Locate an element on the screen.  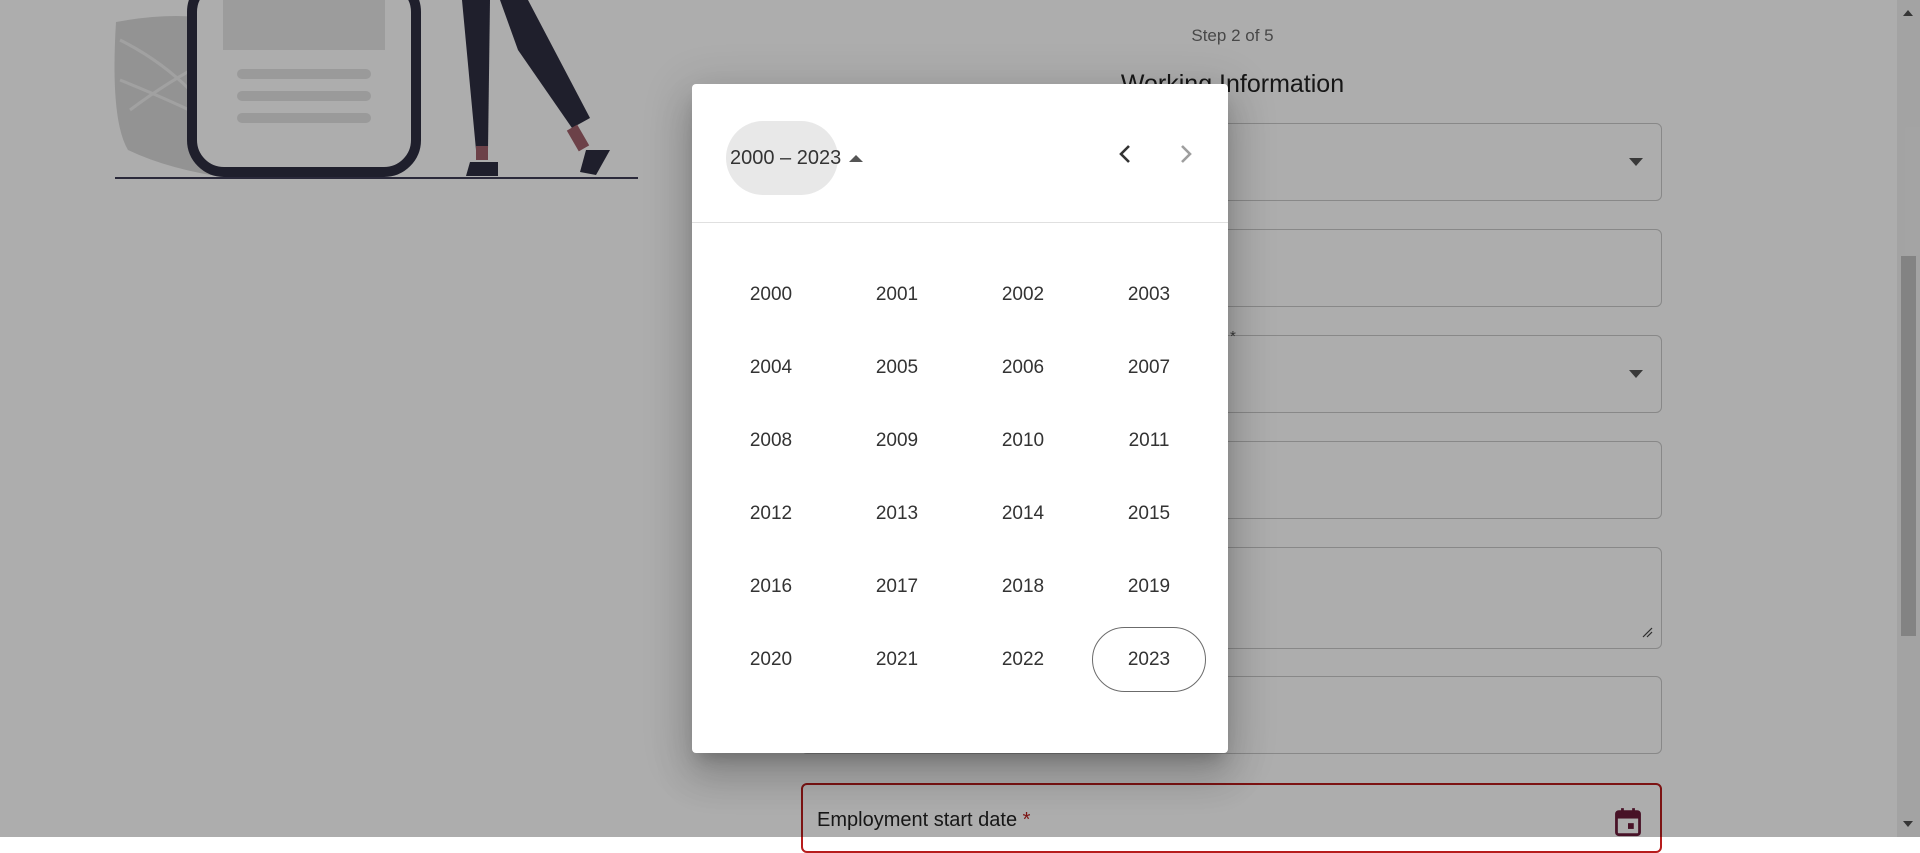
year-cell: 2001 is located at coordinates (897, 294).